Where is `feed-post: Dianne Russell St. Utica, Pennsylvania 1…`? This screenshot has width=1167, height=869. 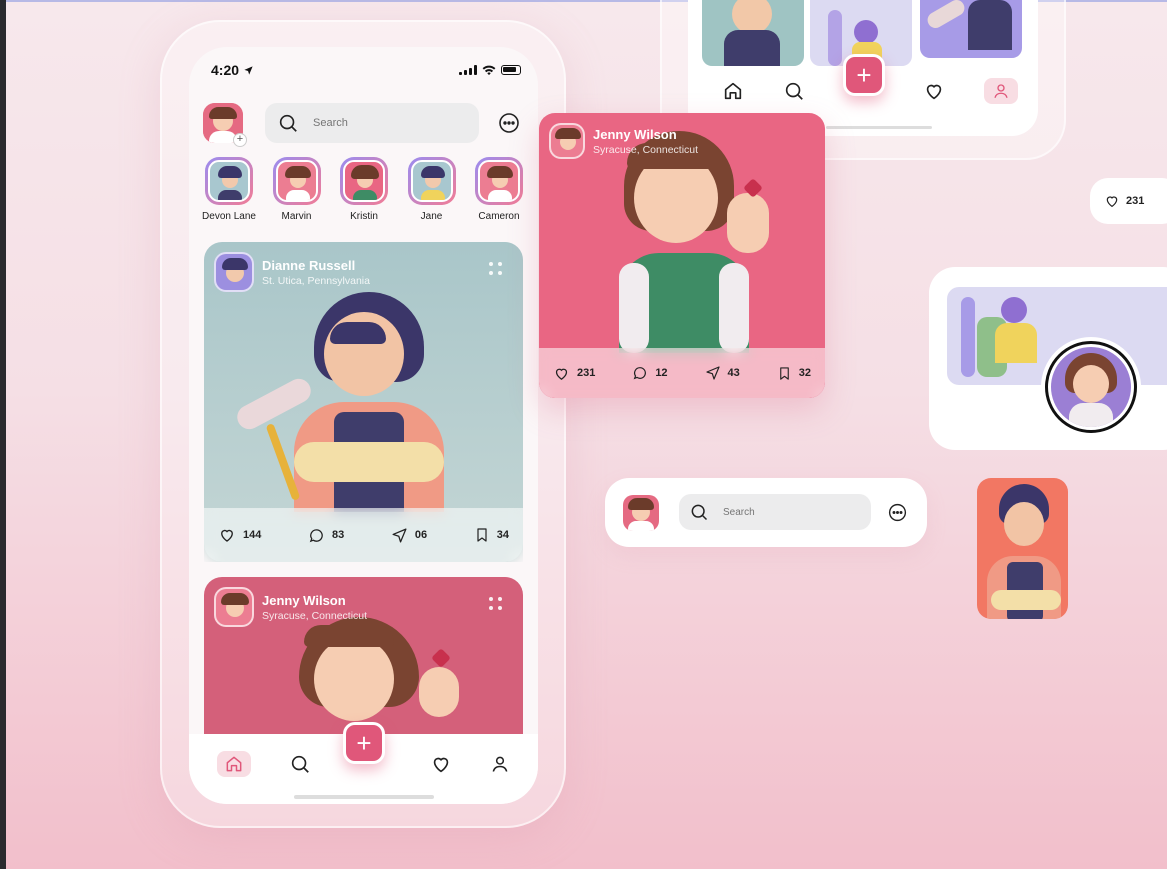 feed-post: Dianne Russell St. Utica, Pennsylvania 1… is located at coordinates (363, 402).